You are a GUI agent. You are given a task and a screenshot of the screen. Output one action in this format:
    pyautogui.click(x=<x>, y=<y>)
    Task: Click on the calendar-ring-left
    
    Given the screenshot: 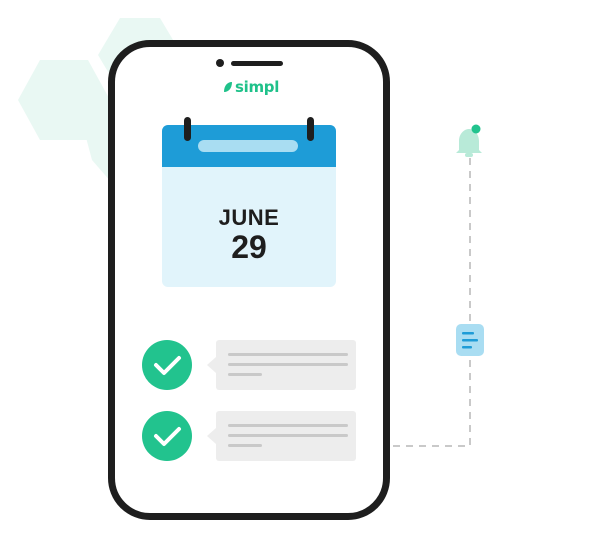 What is the action you would take?
    pyautogui.click(x=187, y=129)
    